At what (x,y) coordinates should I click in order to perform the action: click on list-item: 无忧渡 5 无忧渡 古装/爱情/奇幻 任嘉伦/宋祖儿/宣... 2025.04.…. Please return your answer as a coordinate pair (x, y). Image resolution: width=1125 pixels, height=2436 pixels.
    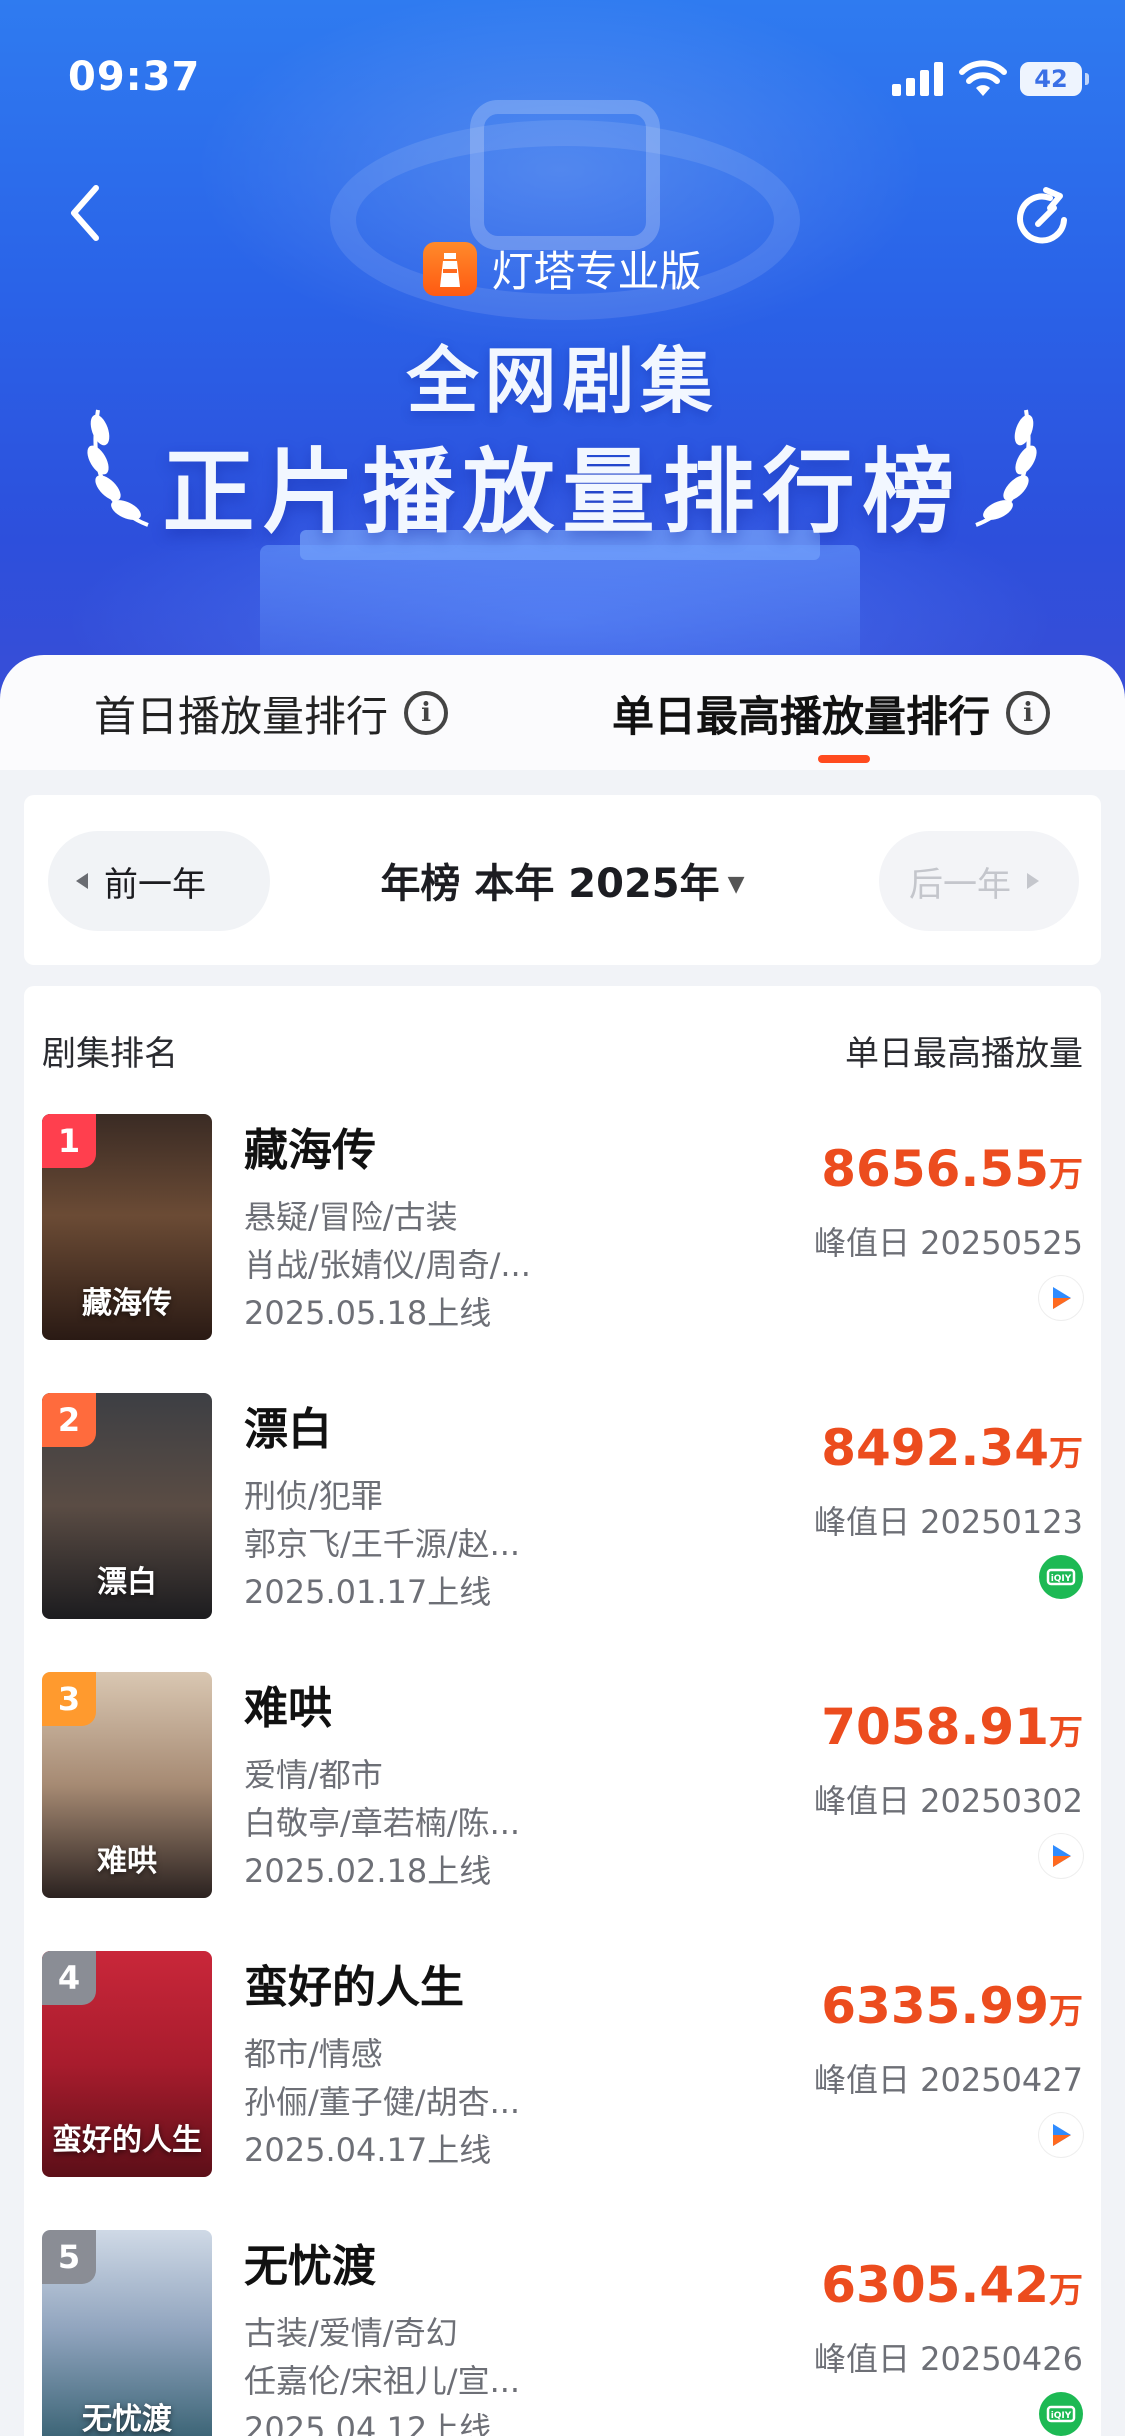
    Looking at the image, I should click on (562, 2333).